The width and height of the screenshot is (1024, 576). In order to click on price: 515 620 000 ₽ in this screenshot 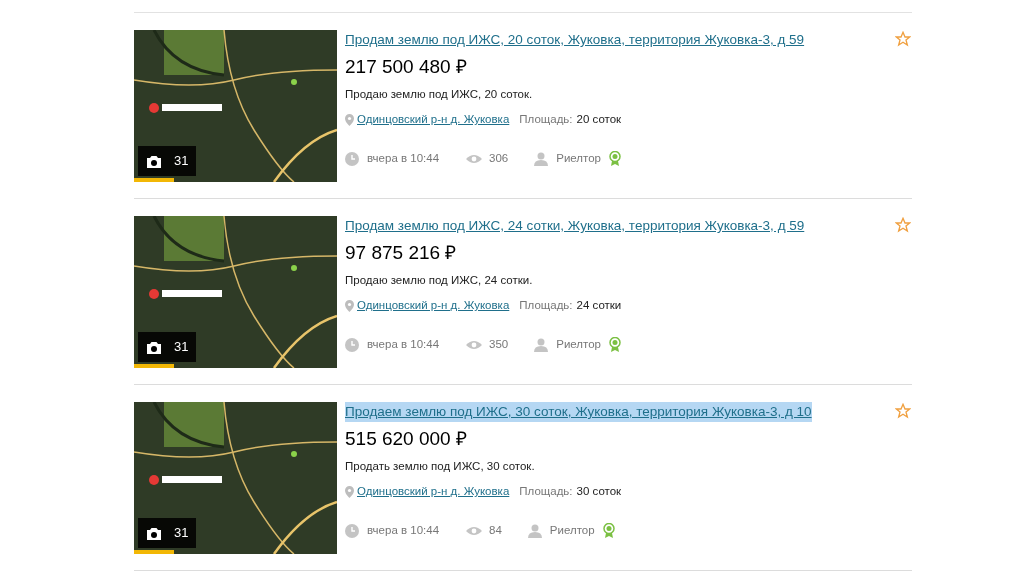, I will do `click(406, 439)`.